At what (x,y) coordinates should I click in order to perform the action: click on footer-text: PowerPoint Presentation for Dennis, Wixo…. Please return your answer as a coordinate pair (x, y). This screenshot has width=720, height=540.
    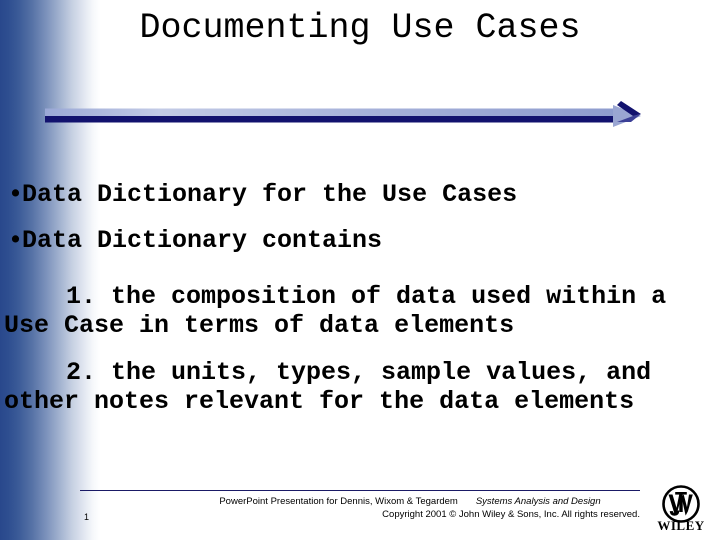
    Looking at the image, I should click on (410, 508).